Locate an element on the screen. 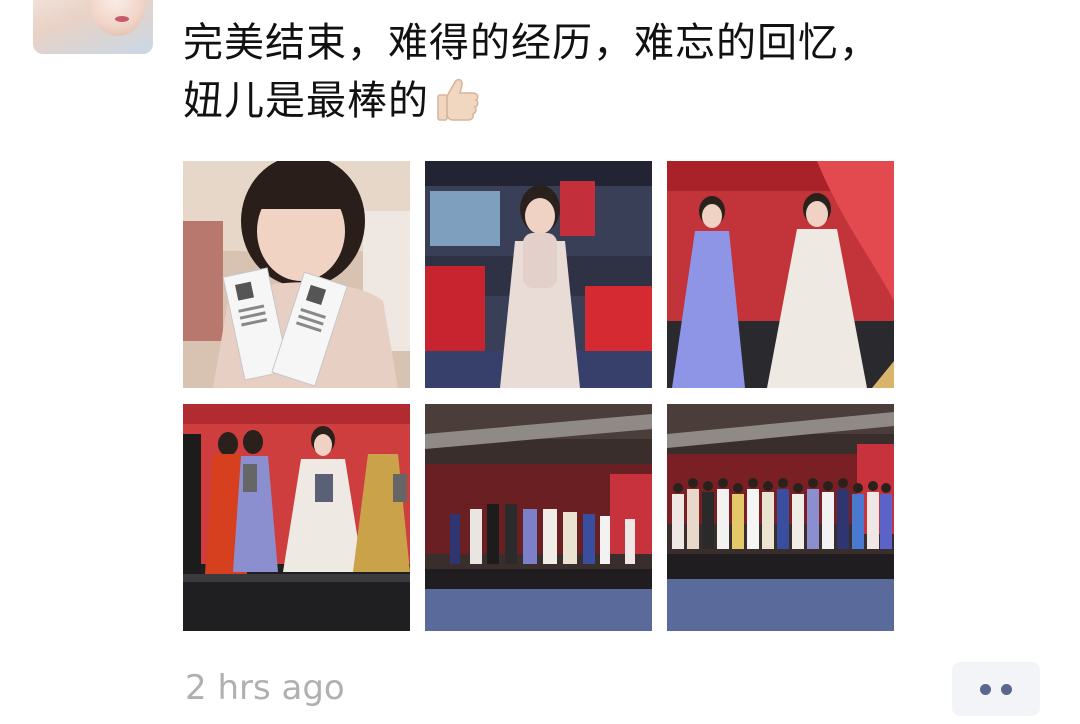 The height and width of the screenshot is (724, 1080). post-text: 完美结束，难得的经历，难忘的回忆， 妞儿是最棒的 is located at coordinates (618, 72).